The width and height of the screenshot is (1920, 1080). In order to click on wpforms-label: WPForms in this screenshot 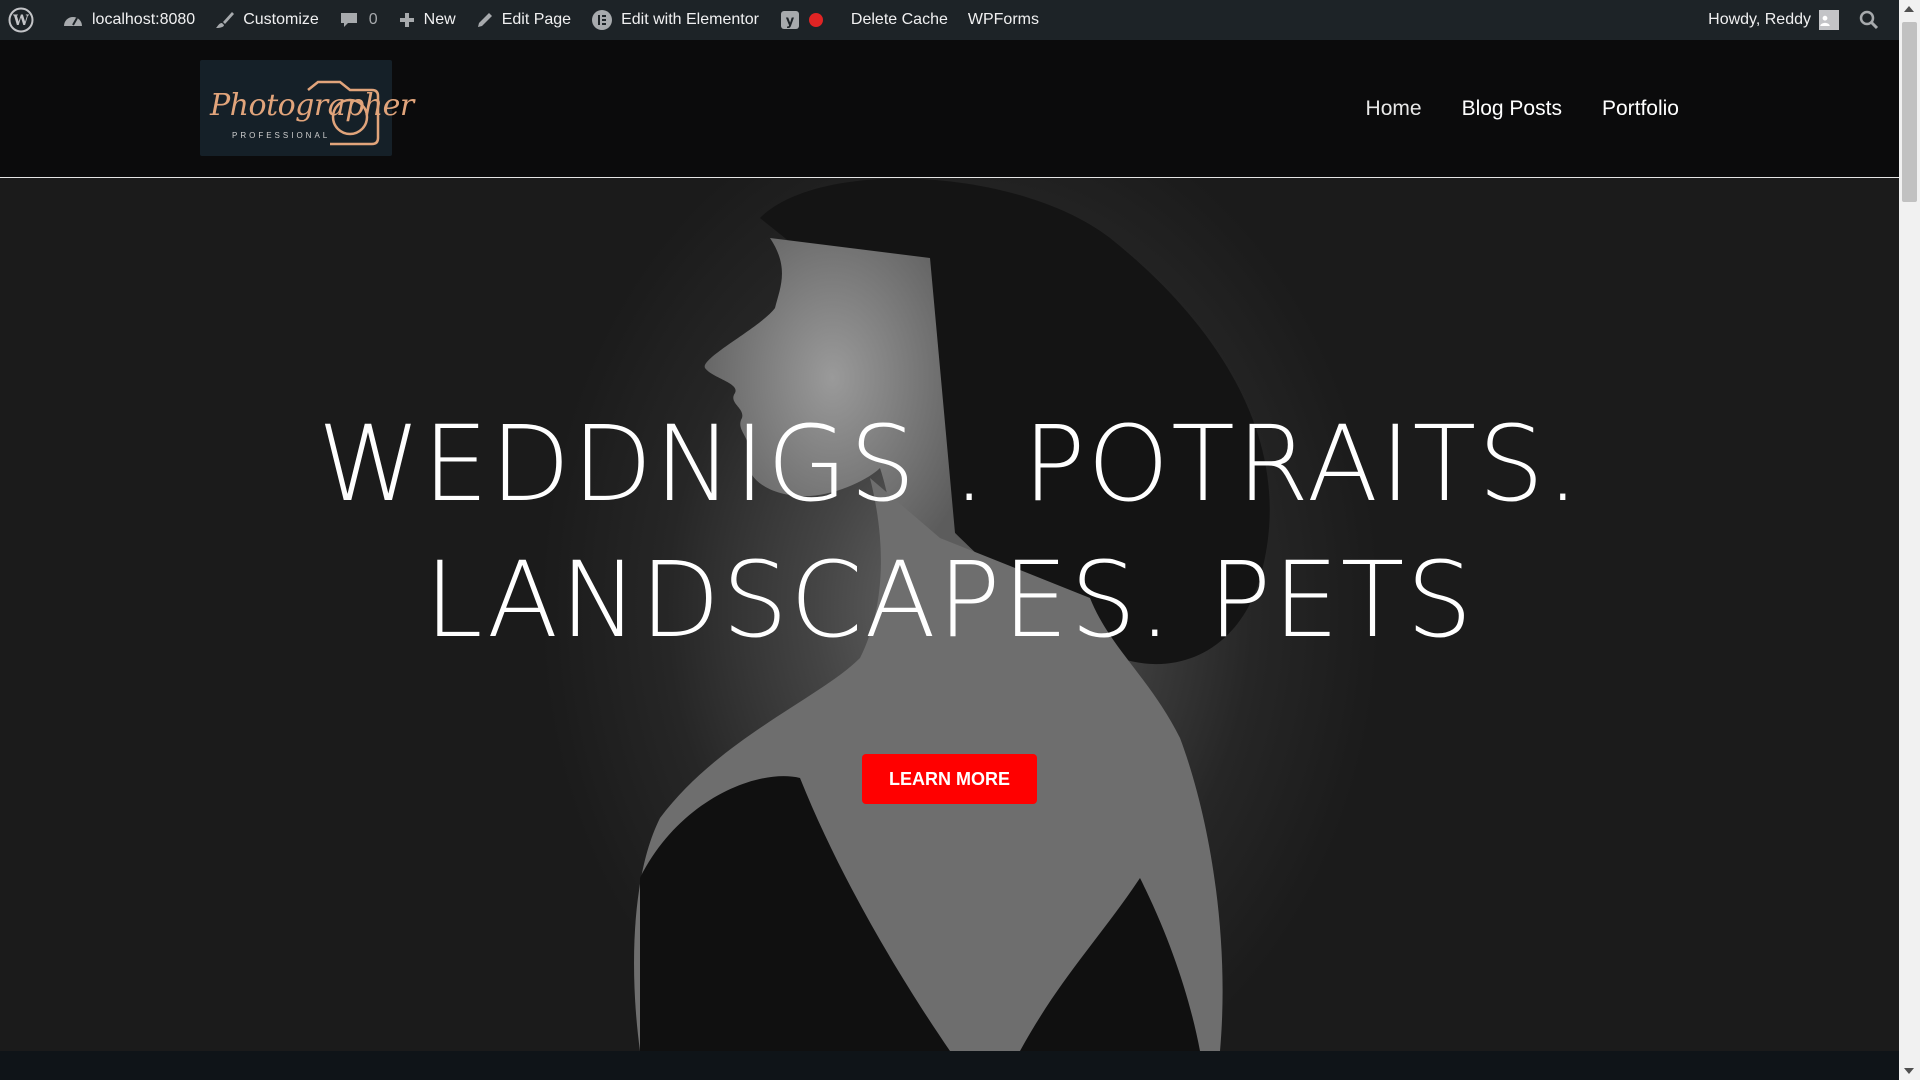, I will do `click(1003, 19)`.